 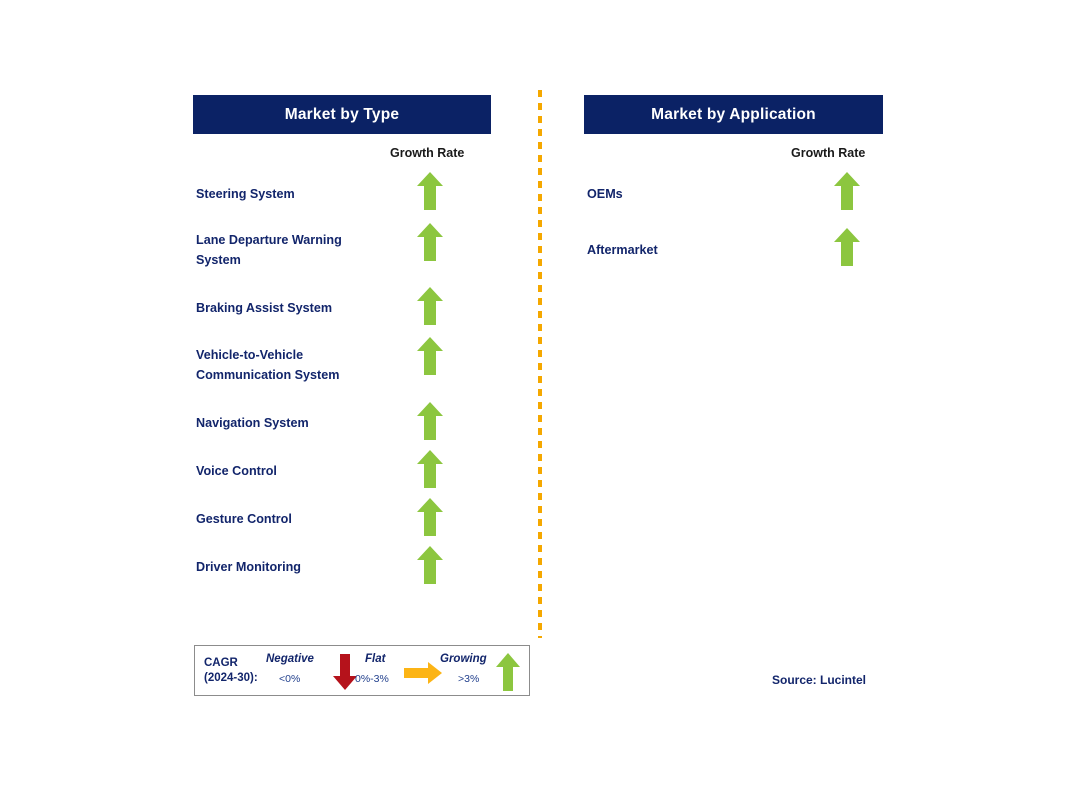 What do you see at coordinates (605, 194) in the screenshot?
I see `segment-label-oems: OEMs` at bounding box center [605, 194].